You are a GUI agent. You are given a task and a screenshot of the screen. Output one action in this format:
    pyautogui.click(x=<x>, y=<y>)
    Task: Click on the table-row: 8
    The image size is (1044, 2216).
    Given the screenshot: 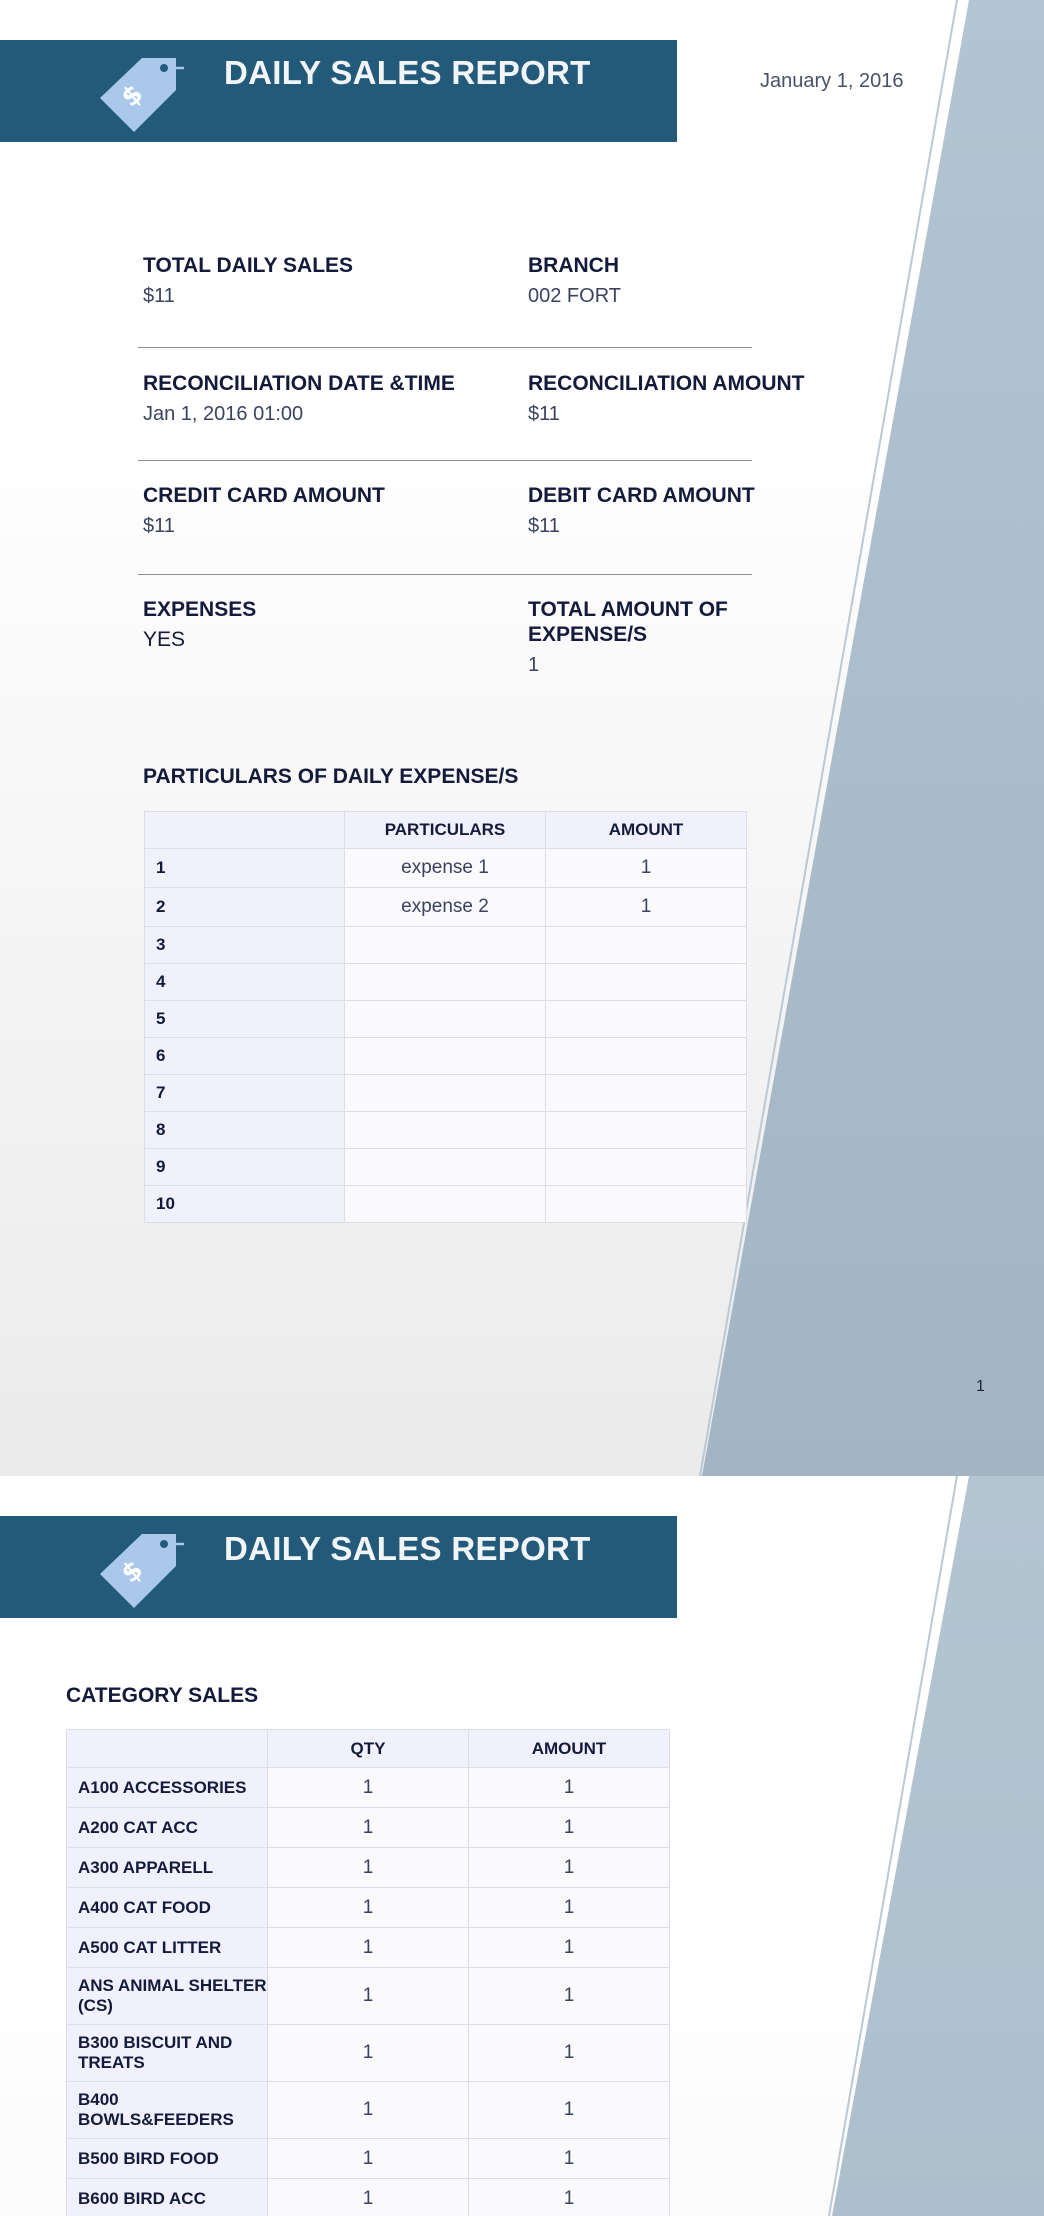 What is the action you would take?
    pyautogui.click(x=445, y=1130)
    